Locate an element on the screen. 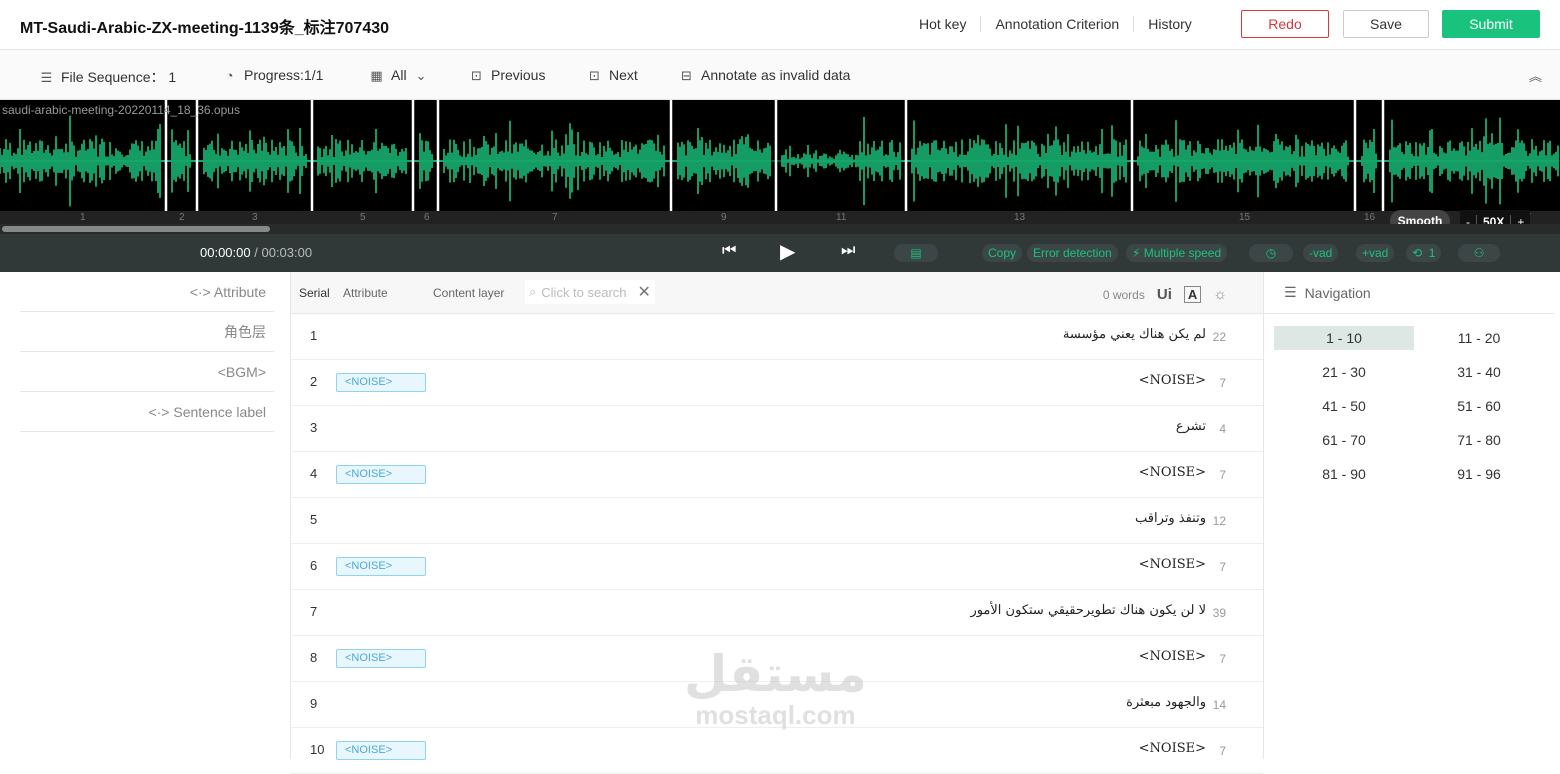  invalid-data-button: ⊟ Annotate as invalid data is located at coordinates (765, 75).